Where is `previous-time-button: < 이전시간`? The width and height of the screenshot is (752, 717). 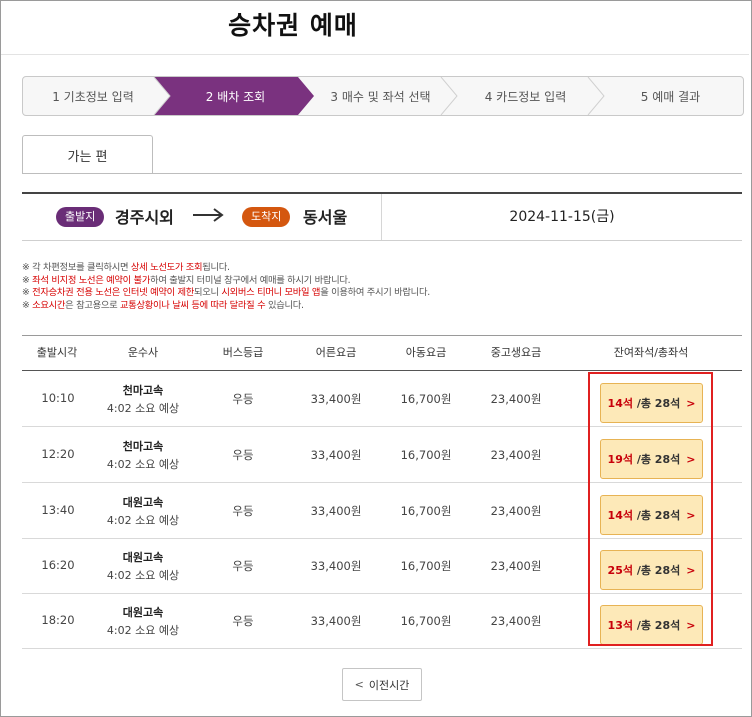
previous-time-button: < 이전시간 is located at coordinates (382, 684).